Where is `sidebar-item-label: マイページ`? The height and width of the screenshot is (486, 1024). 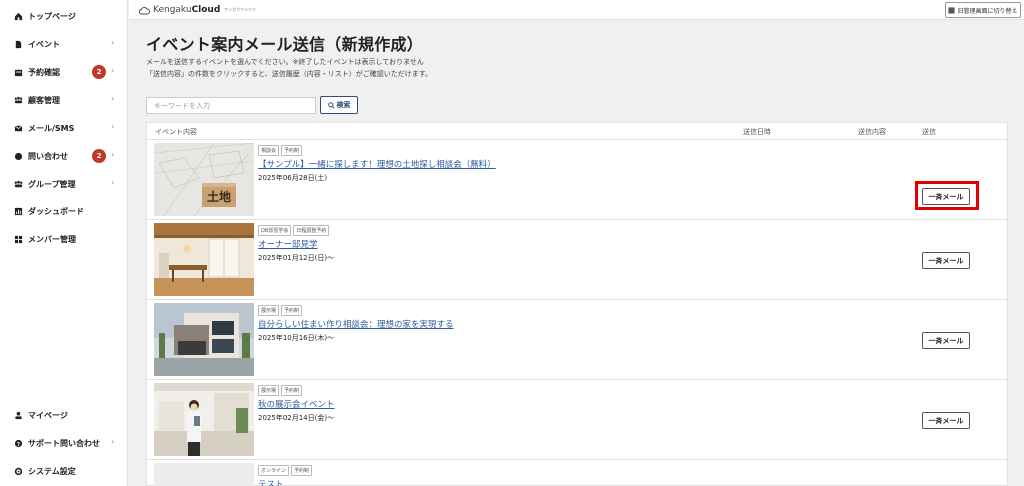
sidebar-item-label: マイページ is located at coordinates (48, 415).